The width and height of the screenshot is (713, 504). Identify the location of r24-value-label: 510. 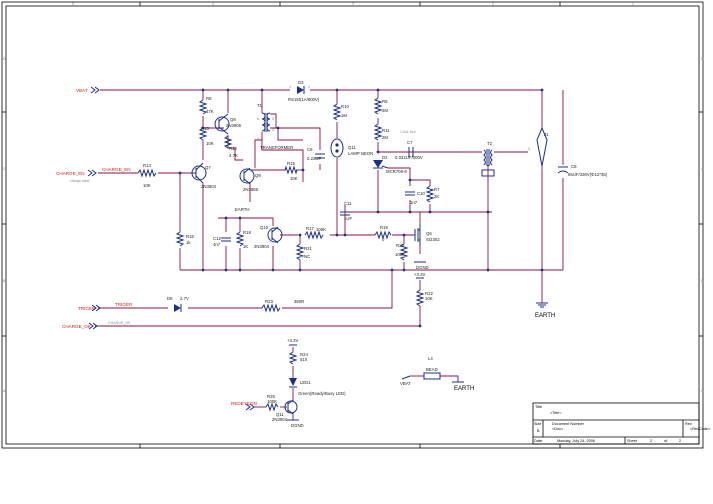
(304, 359).